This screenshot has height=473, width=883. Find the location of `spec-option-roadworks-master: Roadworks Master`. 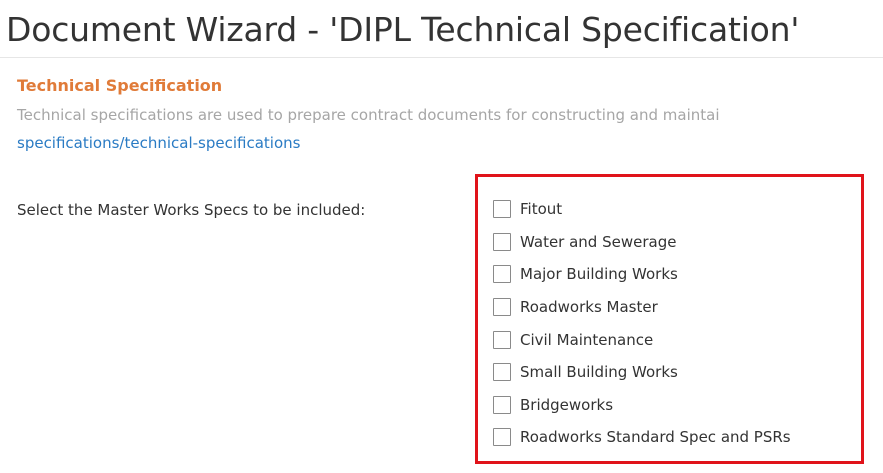

spec-option-roadworks-master: Roadworks Master is located at coordinates (642, 307).